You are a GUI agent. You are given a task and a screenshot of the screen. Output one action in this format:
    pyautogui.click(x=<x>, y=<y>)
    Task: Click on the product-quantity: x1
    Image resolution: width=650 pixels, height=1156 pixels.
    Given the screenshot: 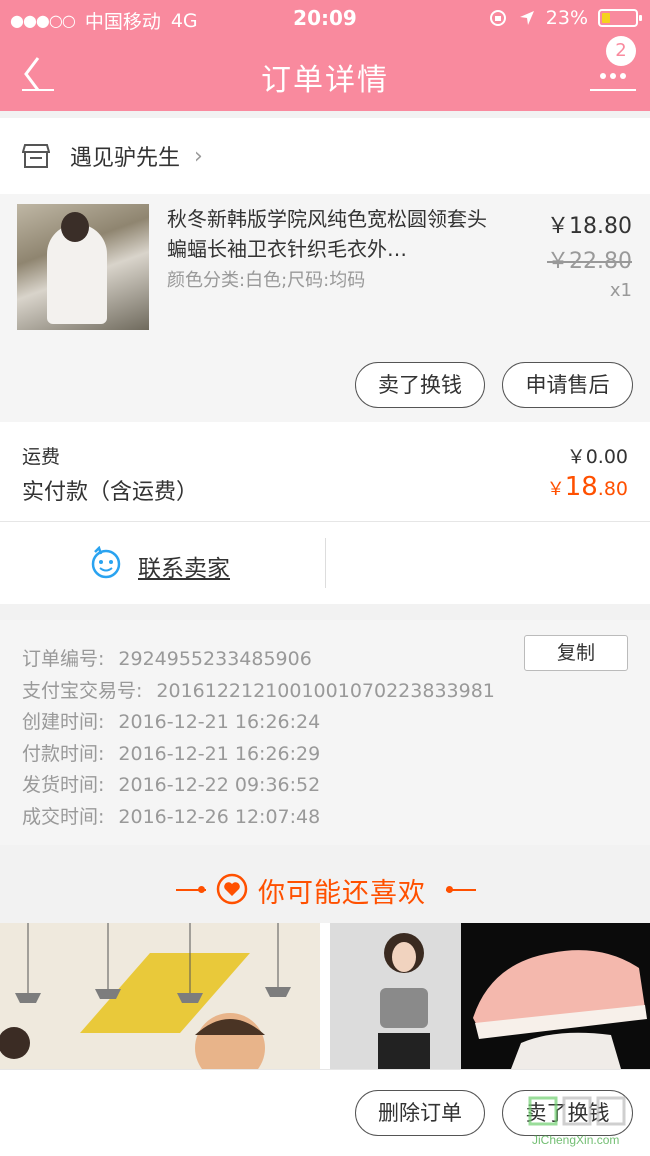 What is the action you would take?
    pyautogui.click(x=620, y=290)
    